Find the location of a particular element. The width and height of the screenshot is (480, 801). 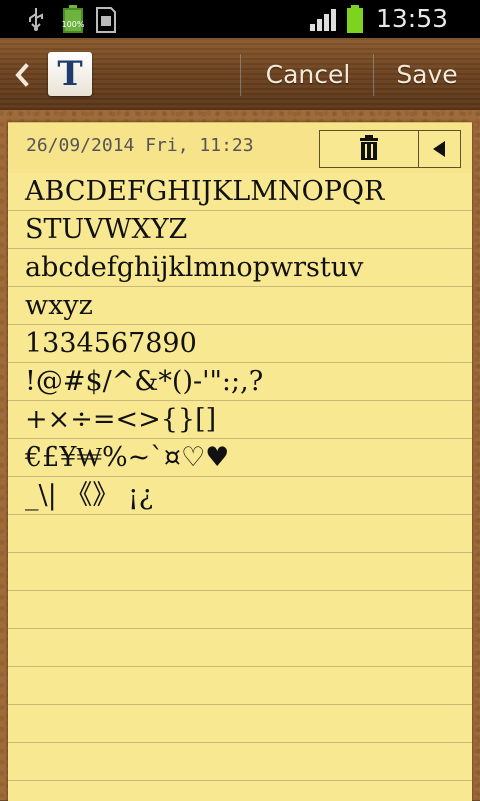

chevron-left-icon is located at coordinates (22, 75).